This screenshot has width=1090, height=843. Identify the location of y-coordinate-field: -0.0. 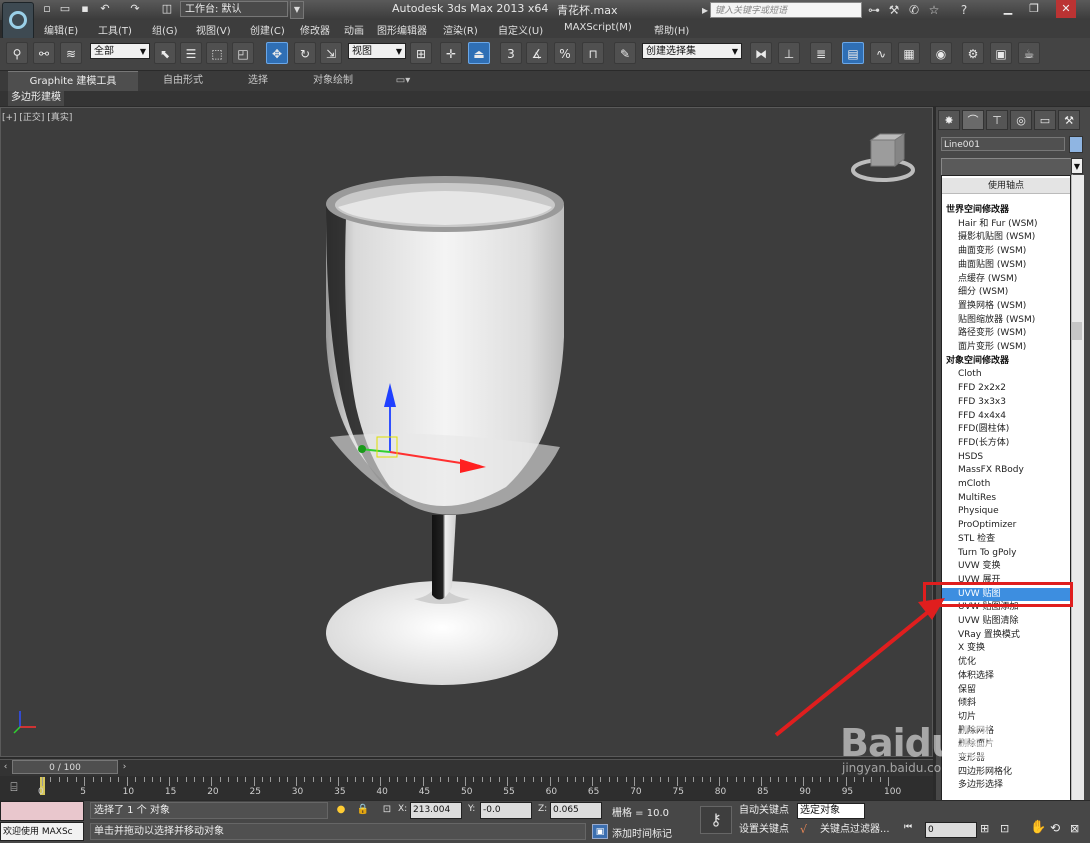
(506, 810).